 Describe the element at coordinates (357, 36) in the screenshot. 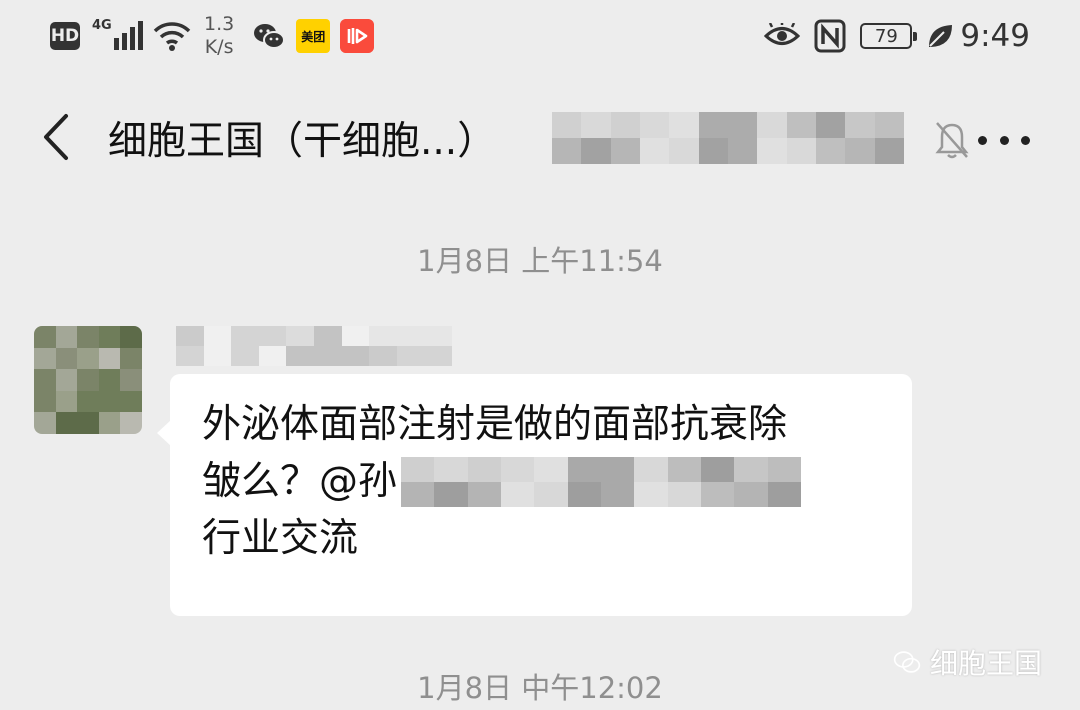

I see `video-app-icon` at that location.